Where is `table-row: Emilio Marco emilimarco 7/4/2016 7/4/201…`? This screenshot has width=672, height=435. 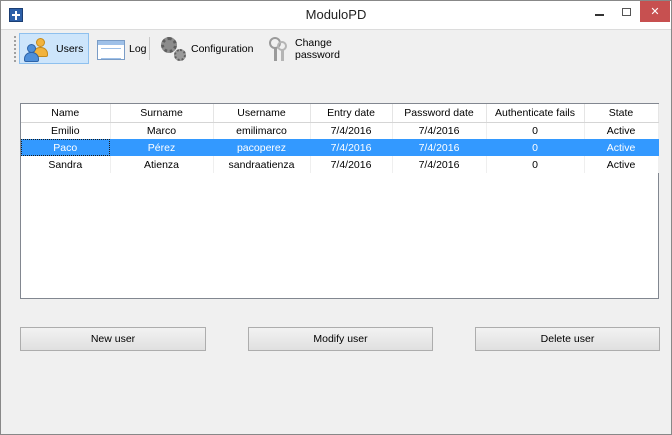
table-row: Emilio Marco emilimarco 7/4/2016 7/4/201… is located at coordinates (340, 130).